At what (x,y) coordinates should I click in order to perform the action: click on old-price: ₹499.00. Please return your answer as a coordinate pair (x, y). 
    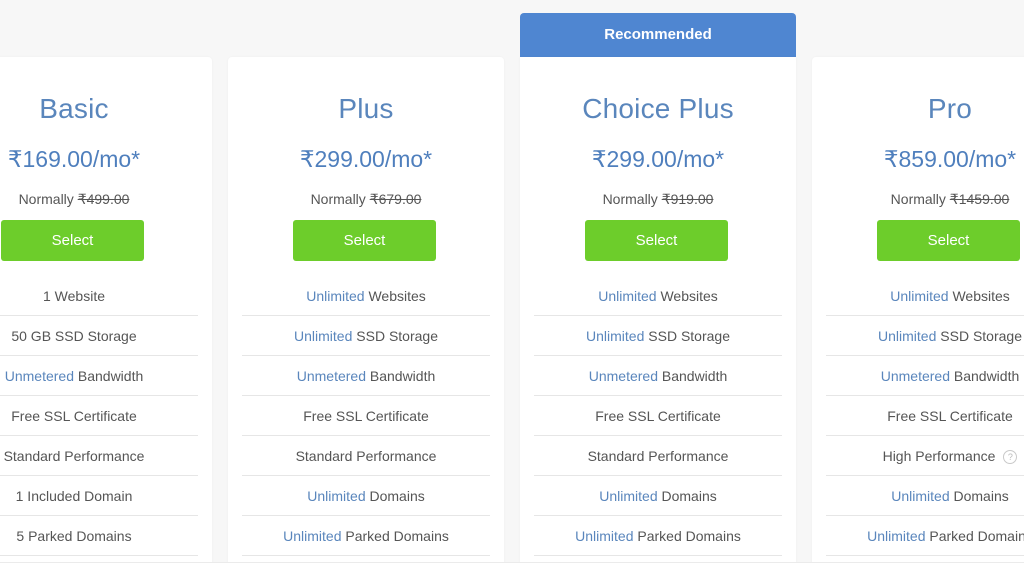
    Looking at the image, I should click on (103, 199).